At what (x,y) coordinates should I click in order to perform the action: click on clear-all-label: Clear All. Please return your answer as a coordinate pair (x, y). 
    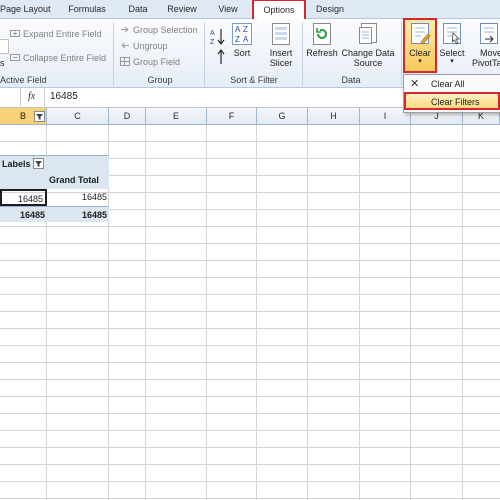
    Looking at the image, I should click on (448, 84).